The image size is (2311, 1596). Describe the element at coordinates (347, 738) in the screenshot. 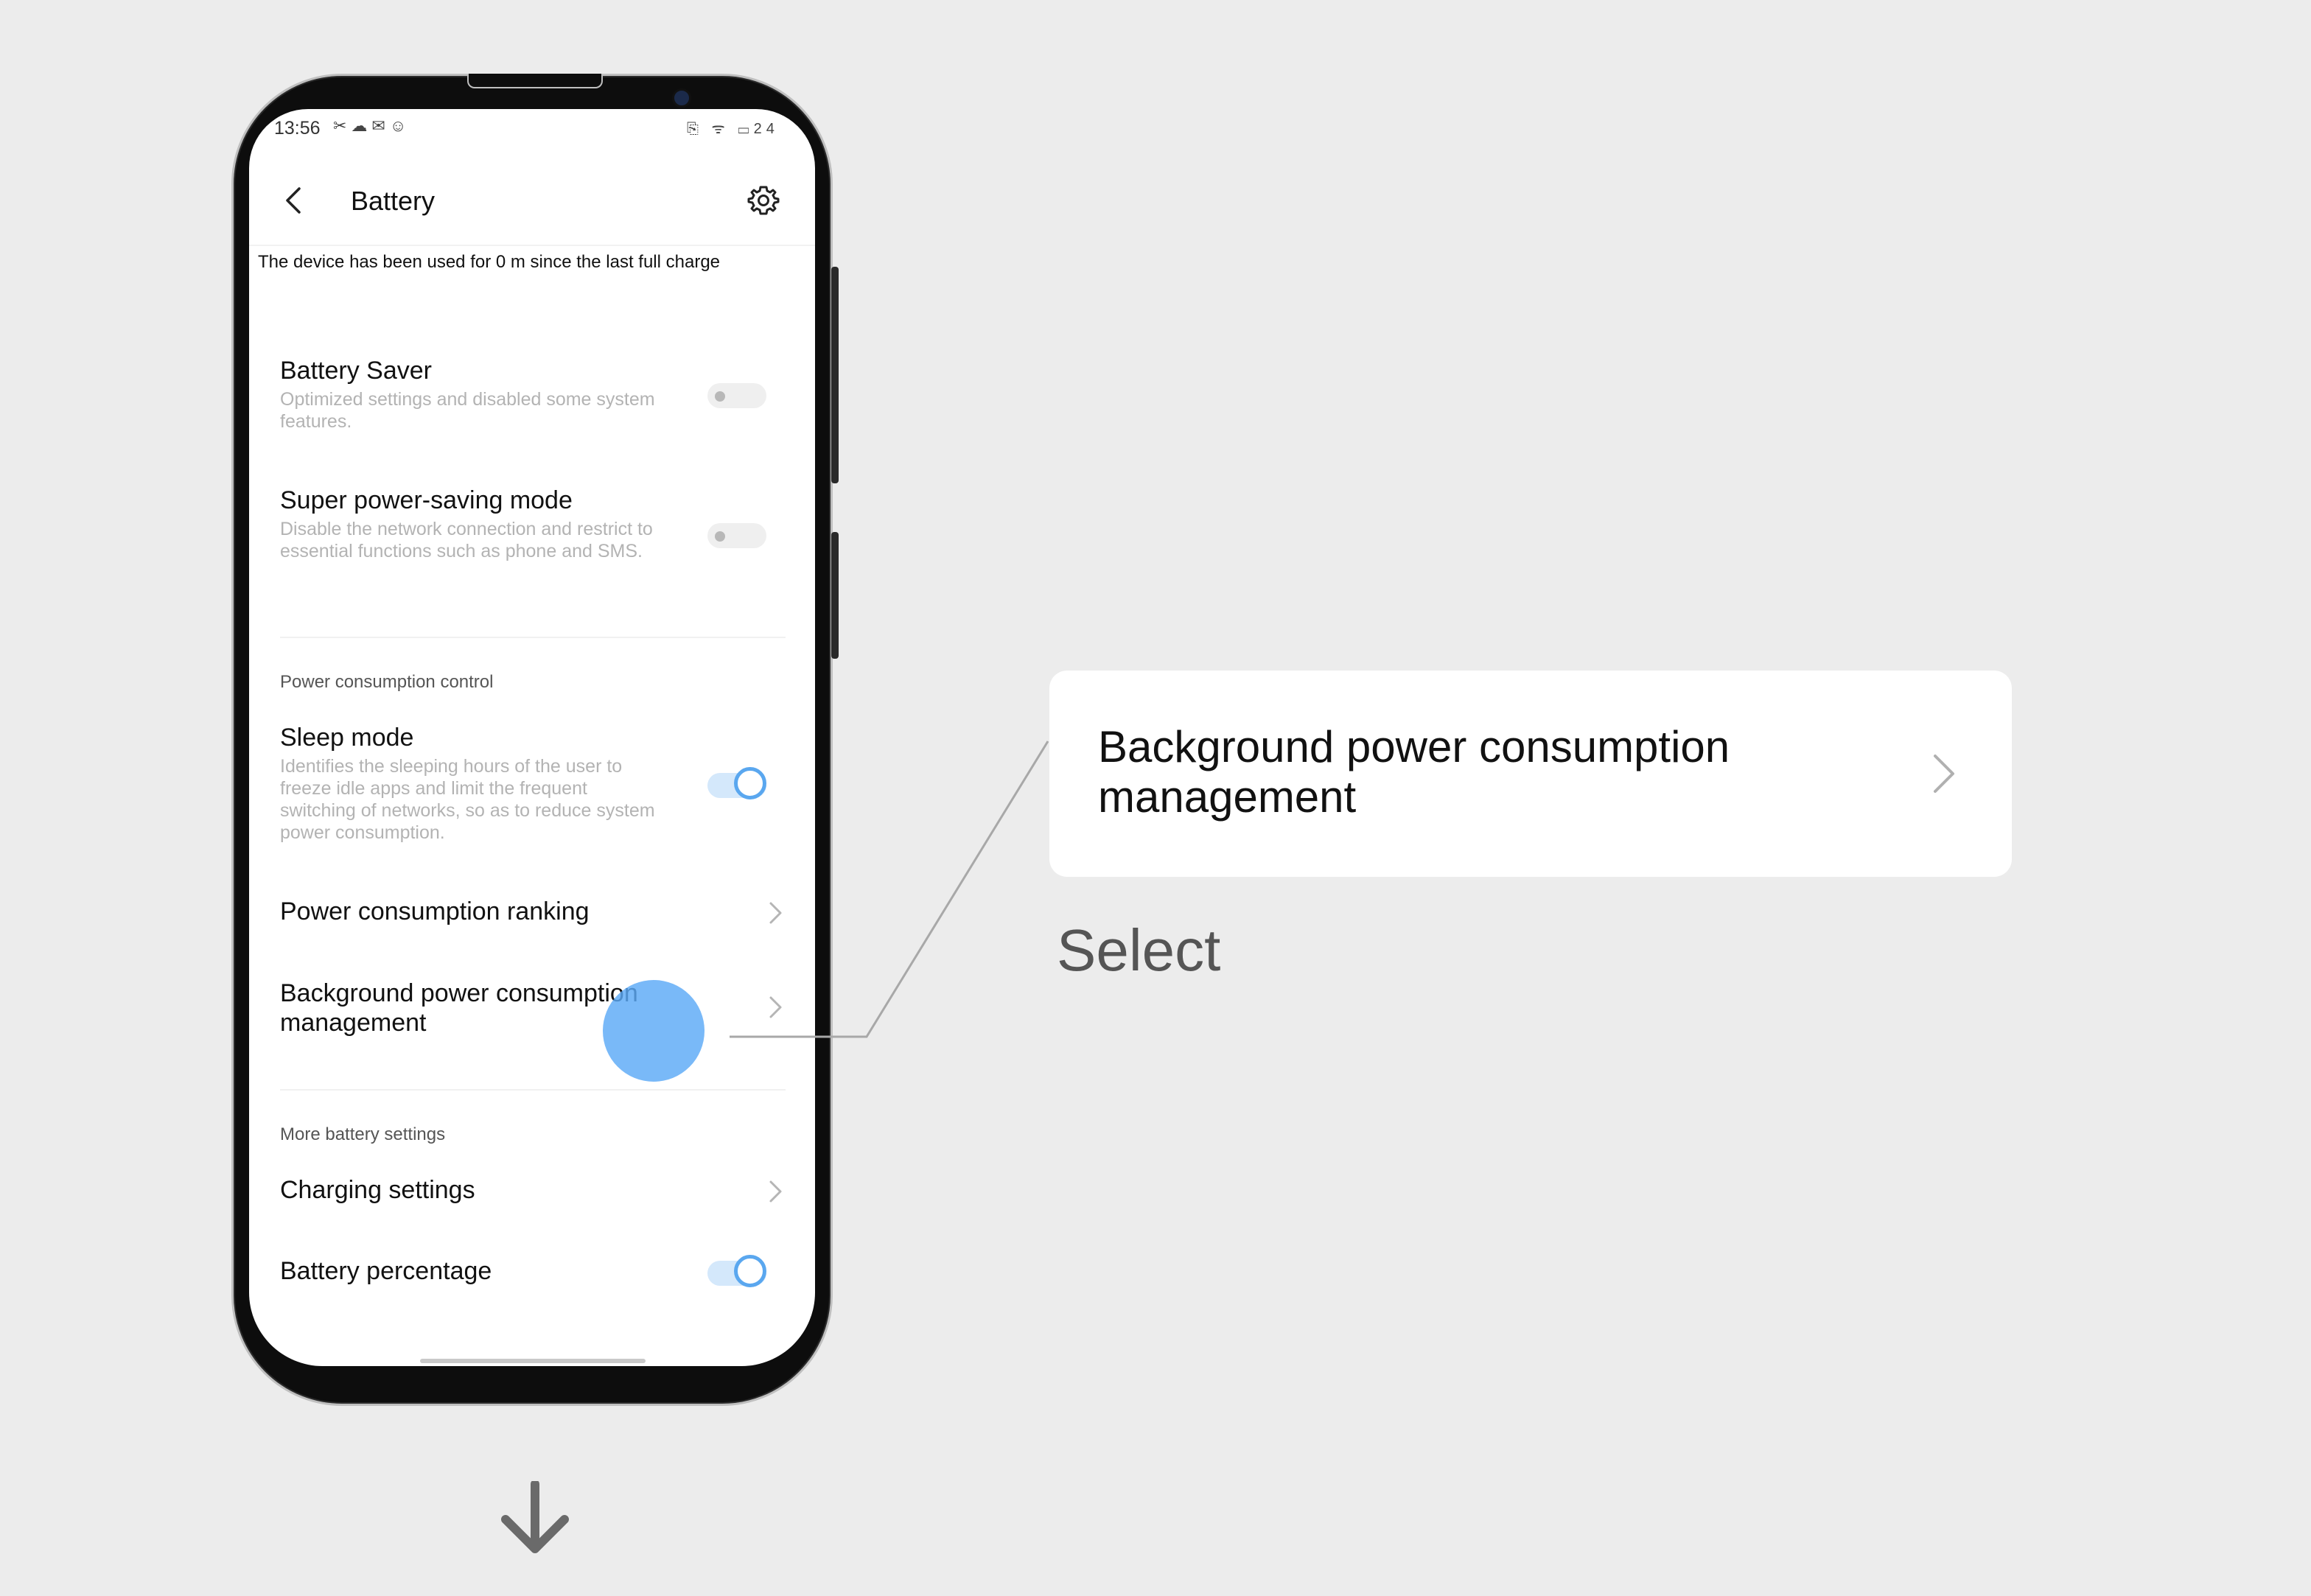

I see `sleep-mode-title: Sleep mode` at that location.